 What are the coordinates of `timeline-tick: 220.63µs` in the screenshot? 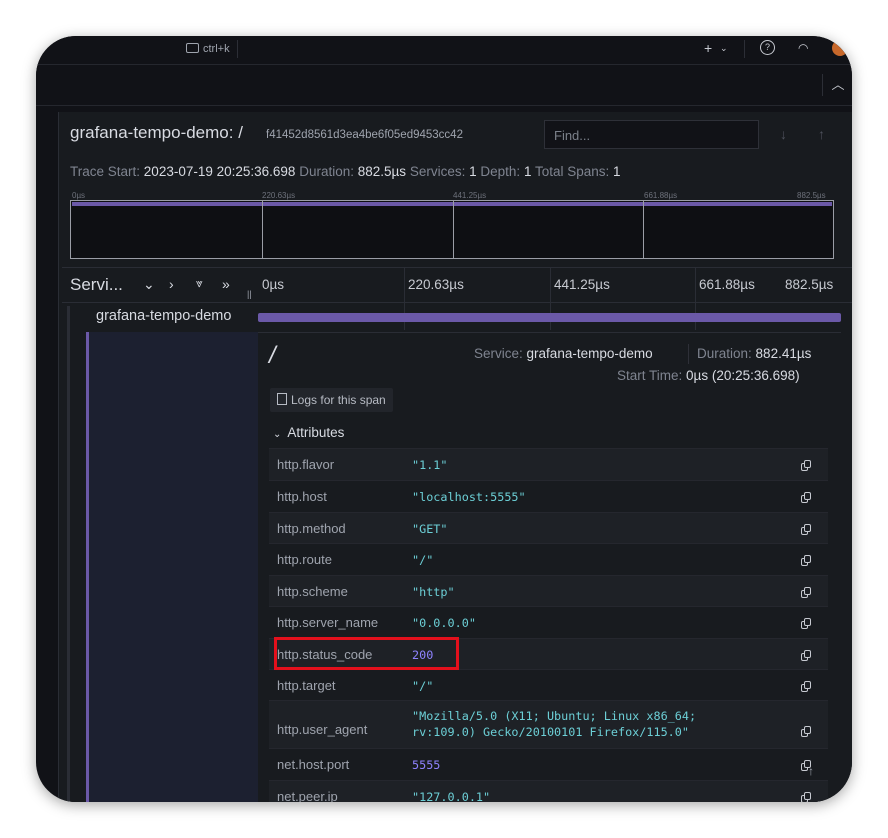 It's located at (436, 284).